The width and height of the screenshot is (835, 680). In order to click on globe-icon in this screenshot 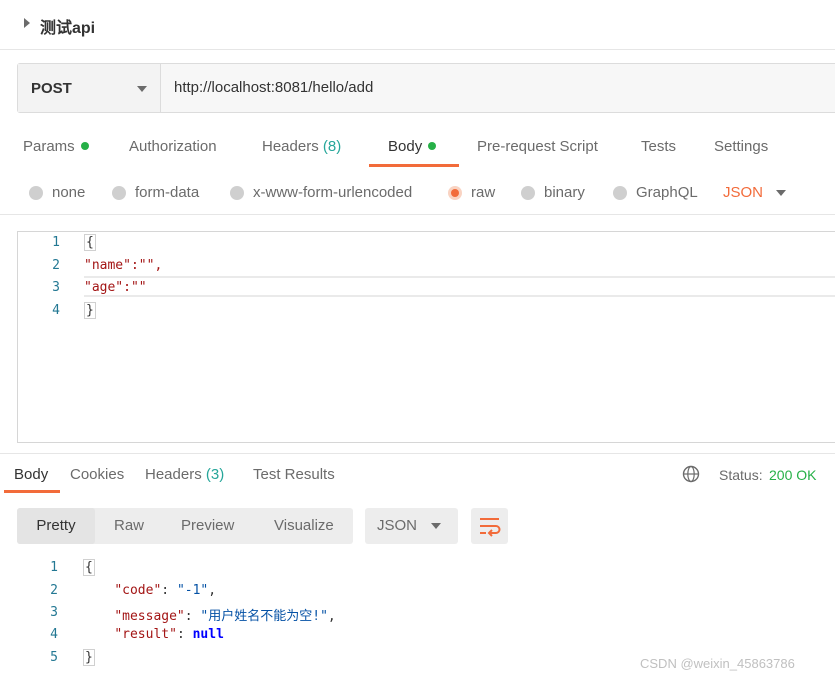, I will do `click(691, 474)`.